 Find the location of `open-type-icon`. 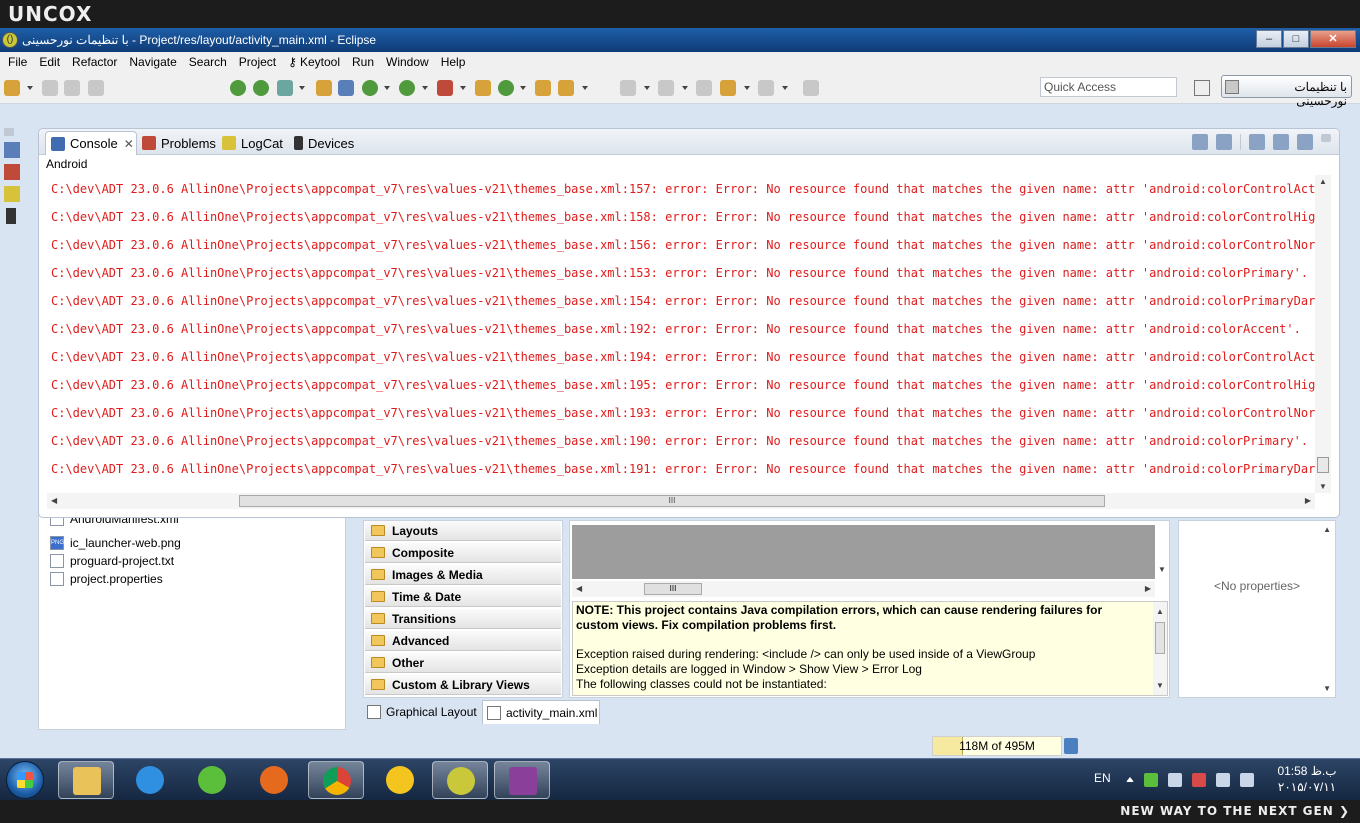

open-type-icon is located at coordinates (543, 88).